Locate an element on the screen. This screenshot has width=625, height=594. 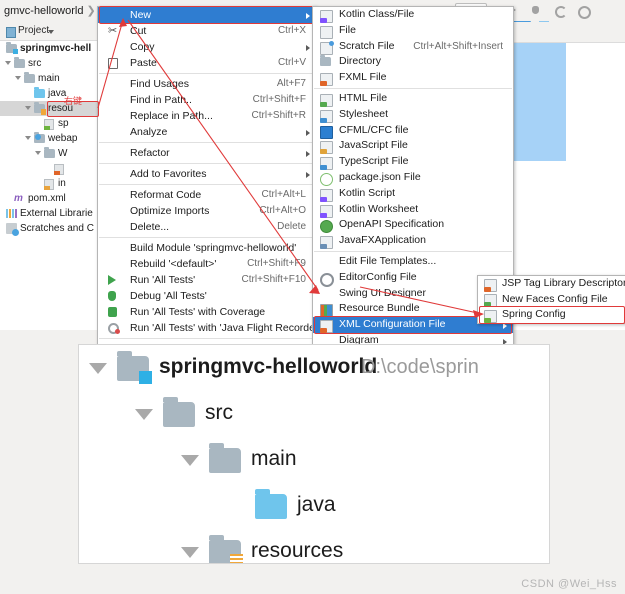
menu-item: Rebuild '<default>' Ctrl+Shift+F9 is located at coordinates (207, 264).